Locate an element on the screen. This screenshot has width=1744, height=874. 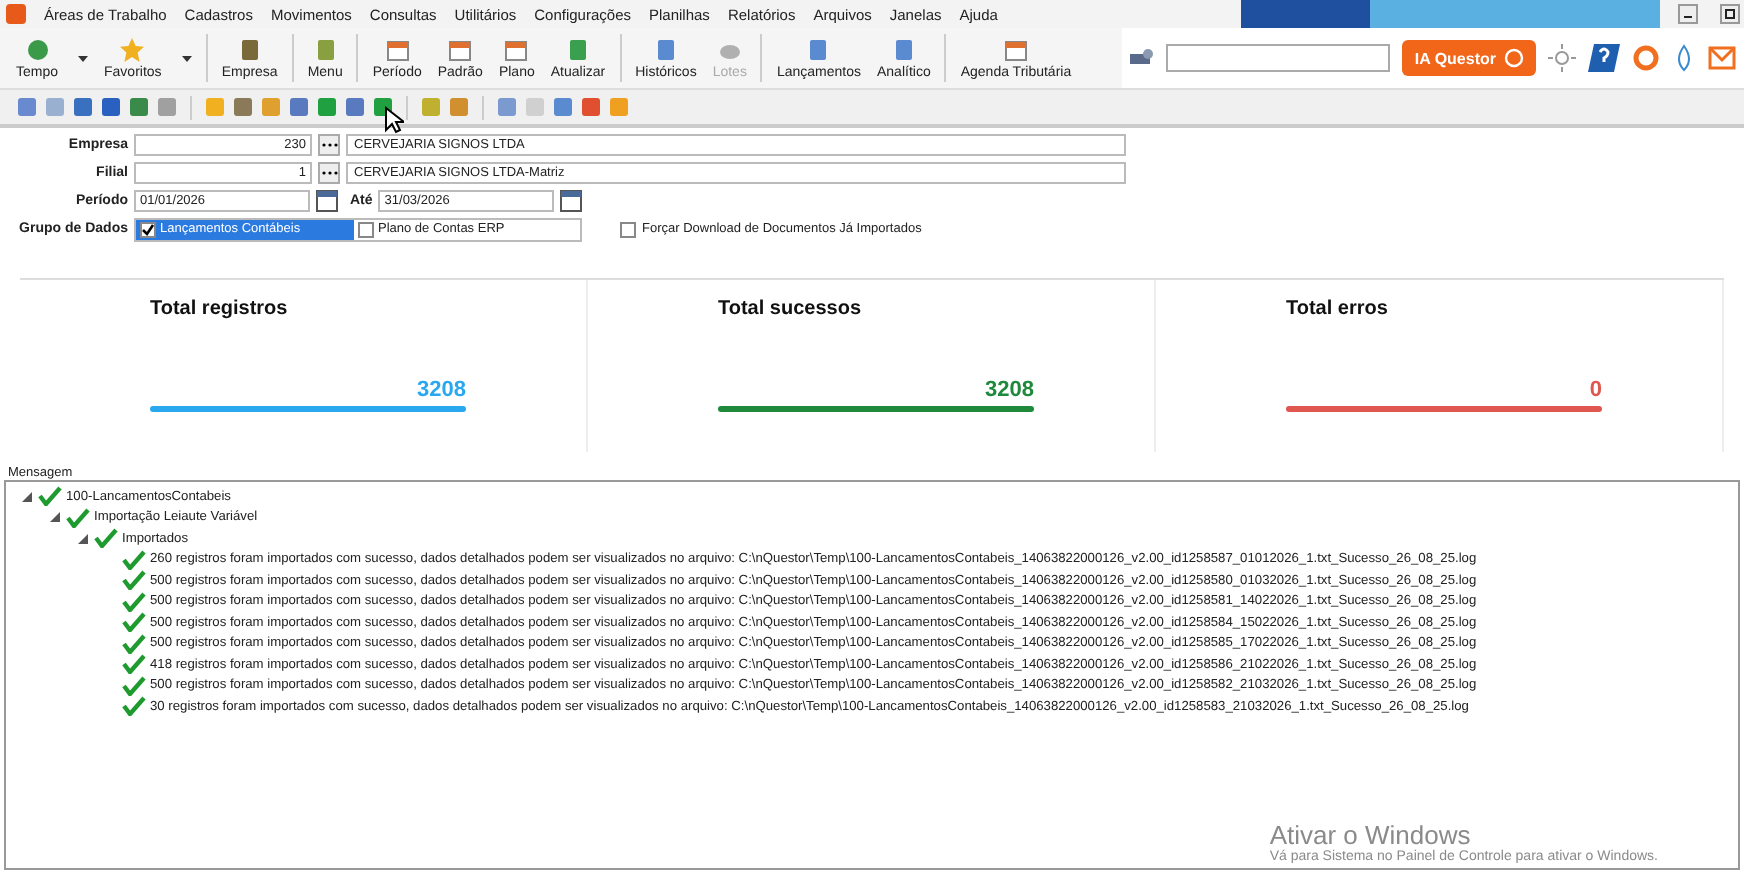
drop-icon is located at coordinates (1684, 58).